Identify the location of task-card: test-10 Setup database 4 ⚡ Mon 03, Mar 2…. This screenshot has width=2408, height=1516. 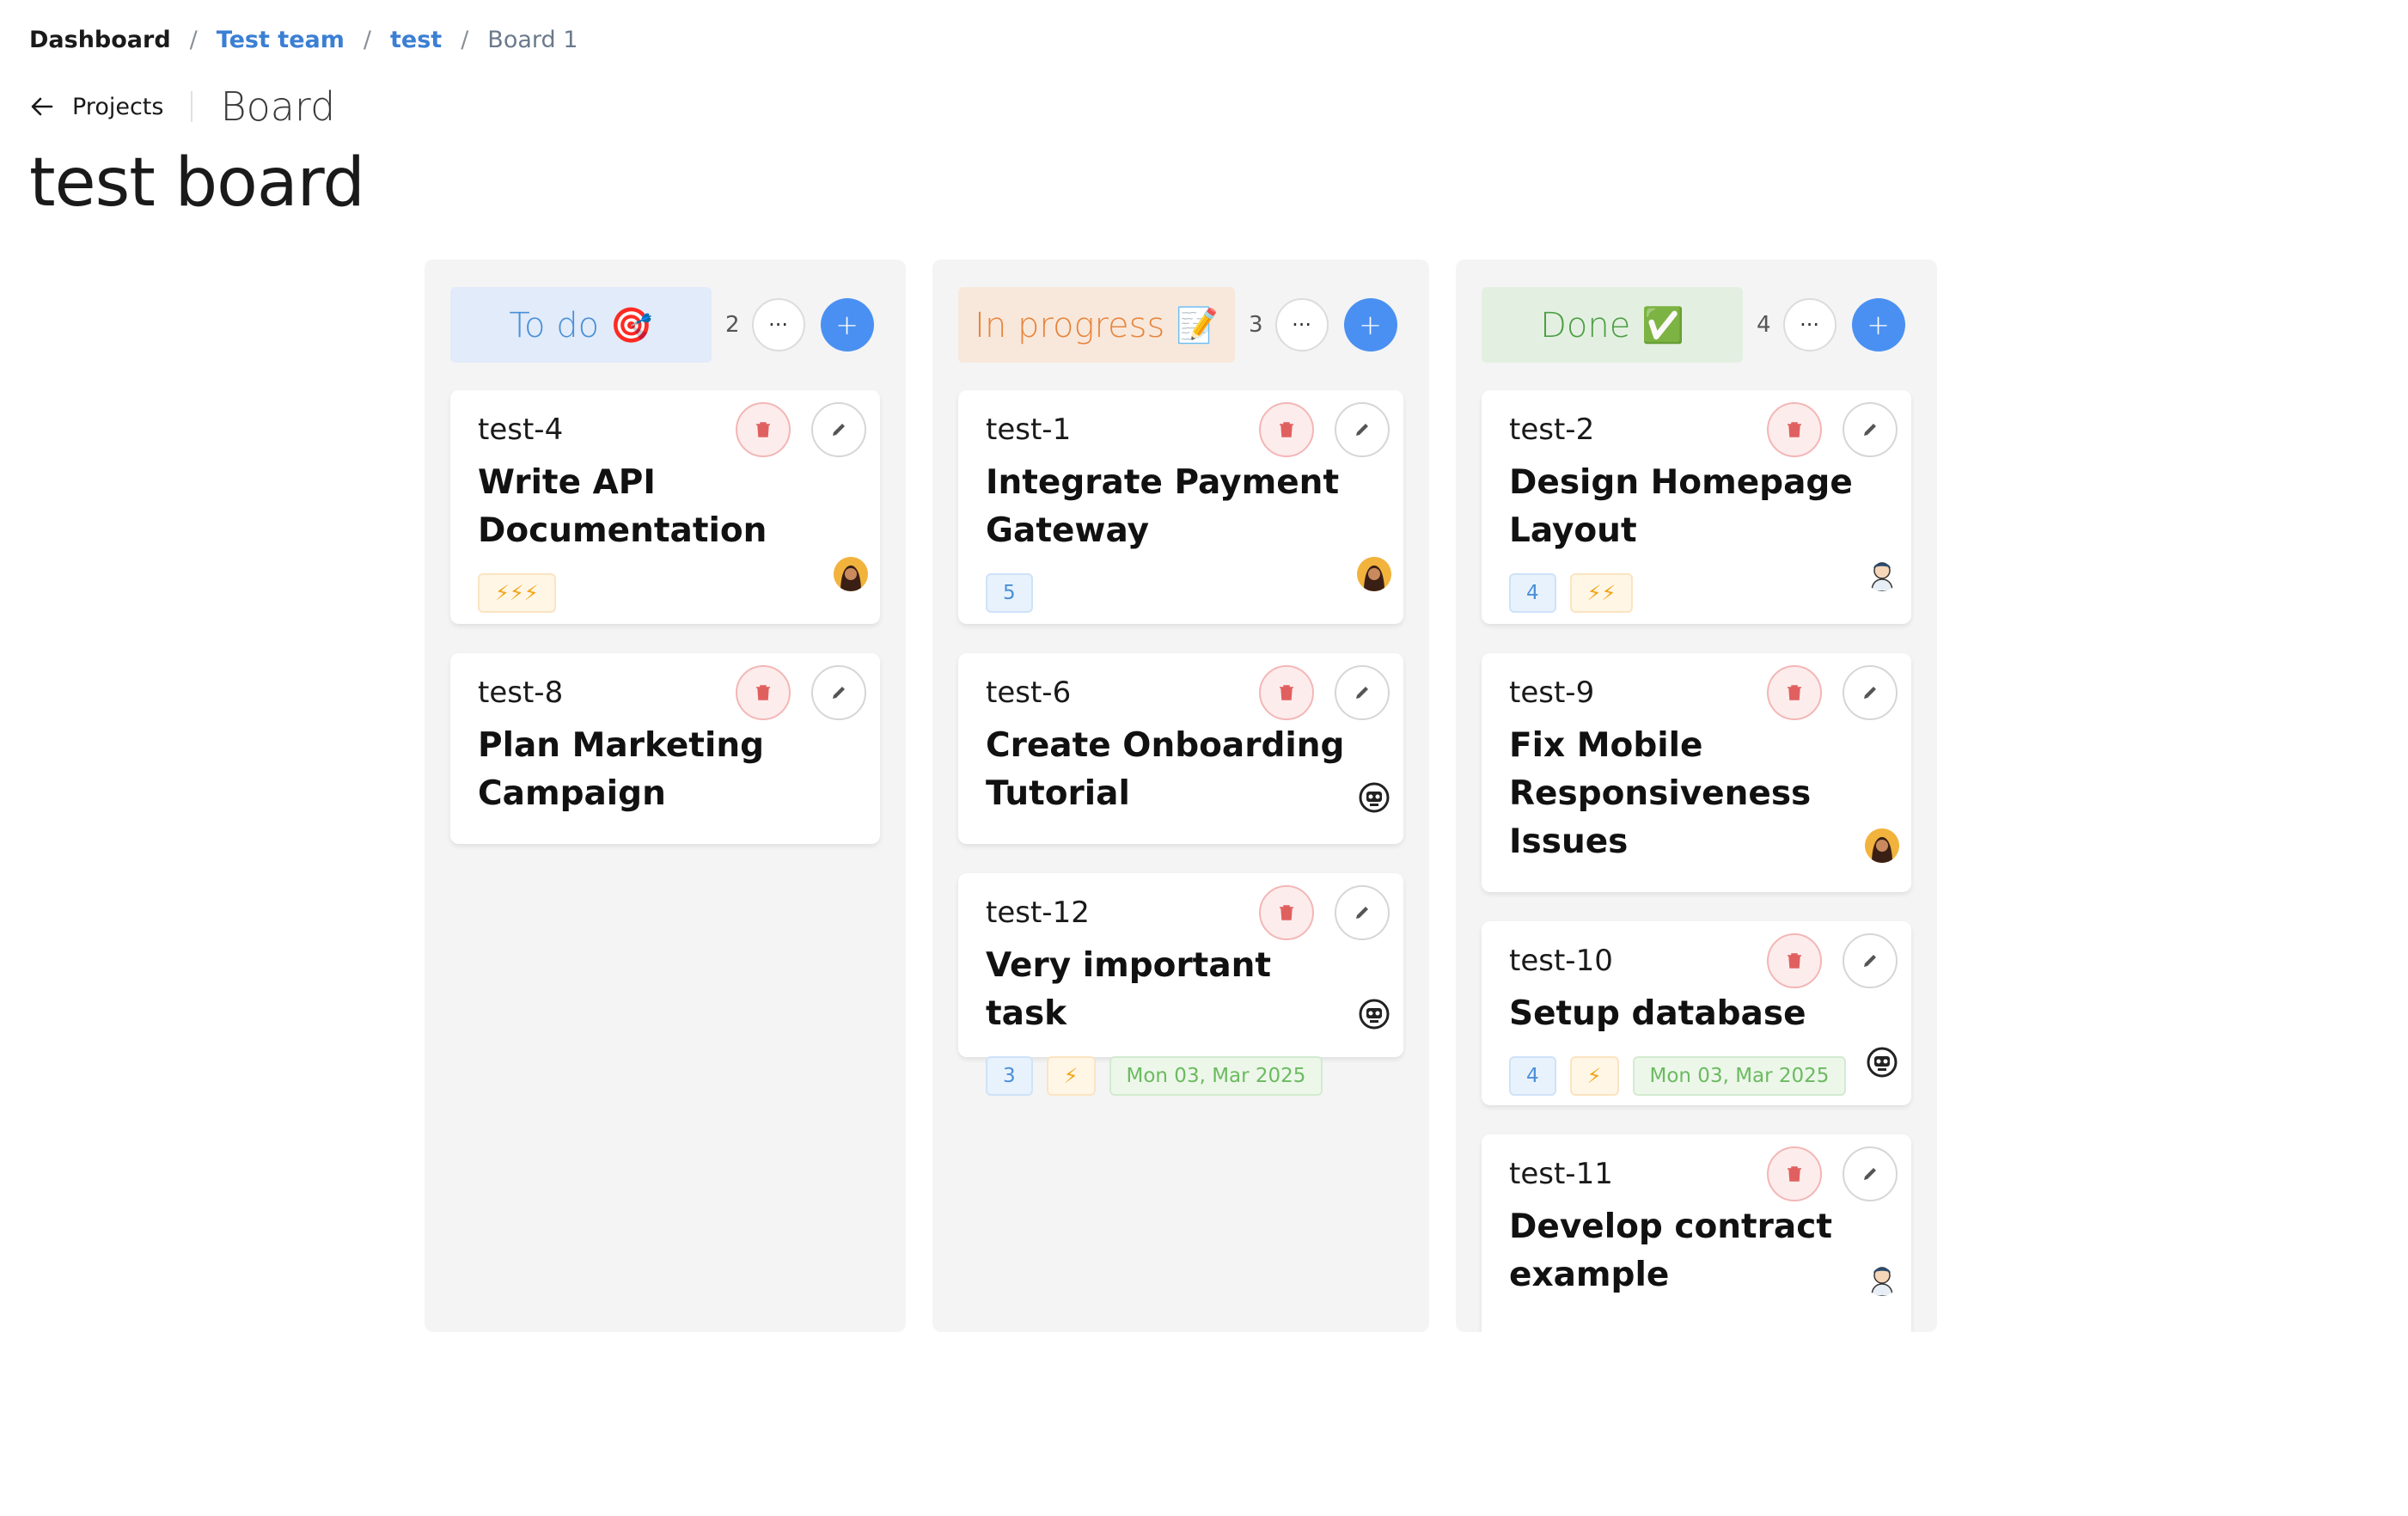
(1696, 1013).